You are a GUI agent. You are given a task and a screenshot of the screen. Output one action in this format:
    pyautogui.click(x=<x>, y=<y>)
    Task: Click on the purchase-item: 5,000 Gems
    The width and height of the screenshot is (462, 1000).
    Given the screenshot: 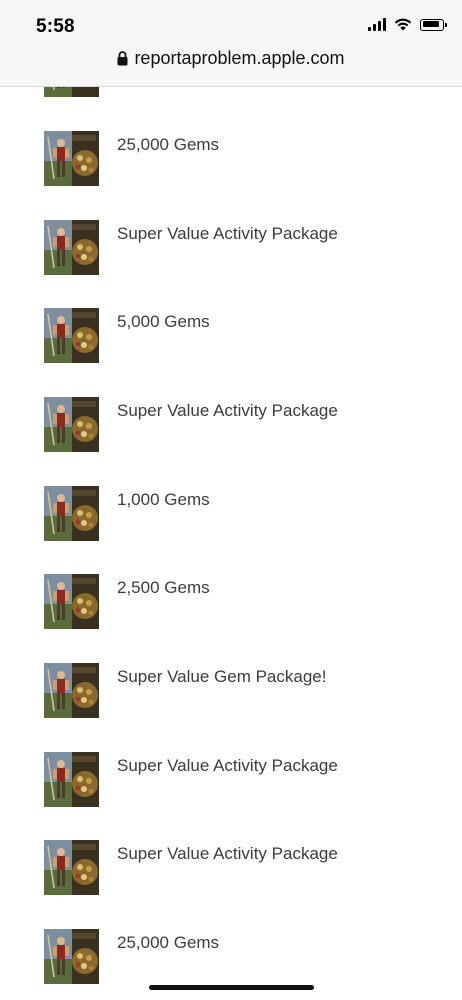 What is the action you would take?
    pyautogui.click(x=231, y=338)
    